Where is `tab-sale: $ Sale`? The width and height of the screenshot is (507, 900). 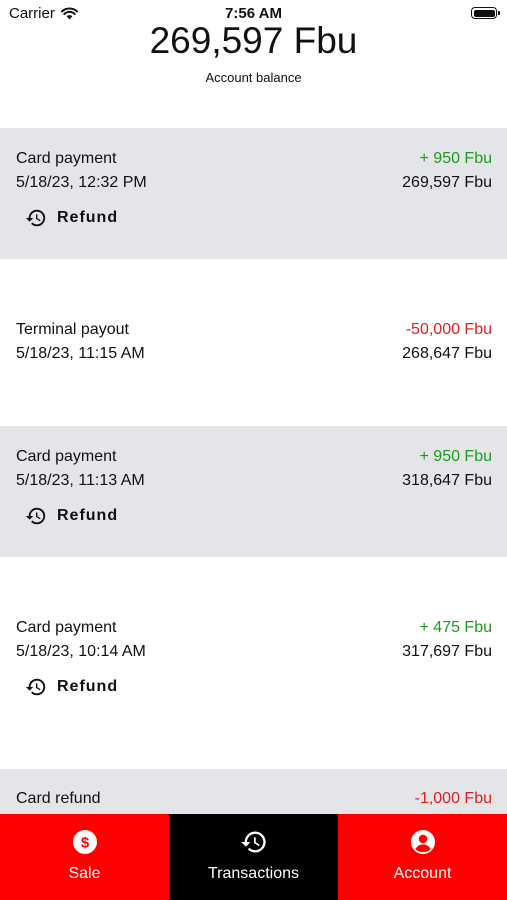
tab-sale: $ Sale is located at coordinates (84, 857).